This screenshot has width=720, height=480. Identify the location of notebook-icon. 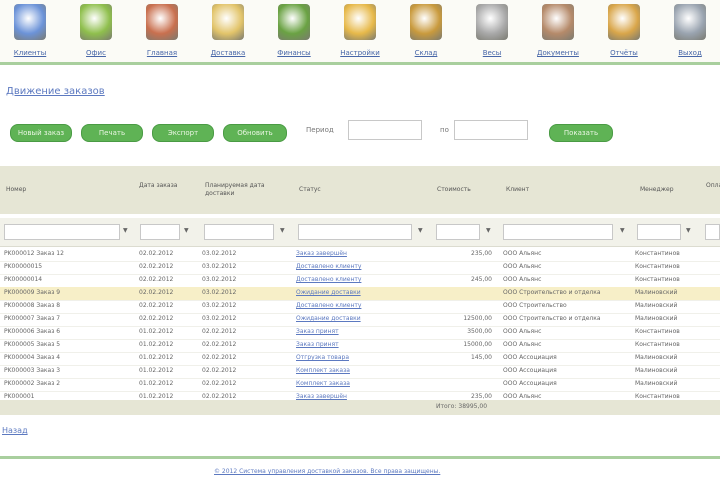
(624, 22).